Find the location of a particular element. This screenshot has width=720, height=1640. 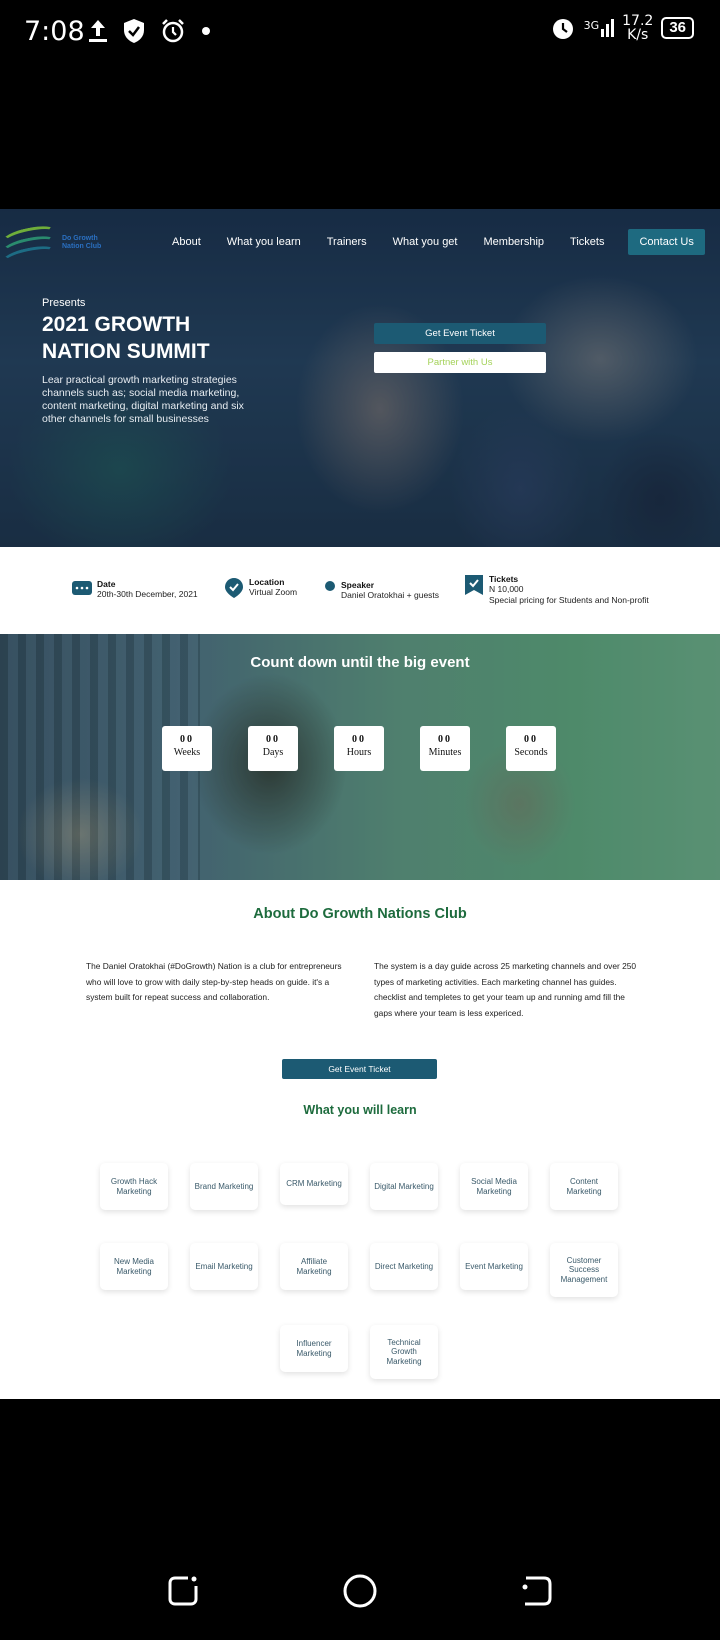

hero-title: 2021 GROWTH NATION SUMMIT is located at coordinates (126, 338).